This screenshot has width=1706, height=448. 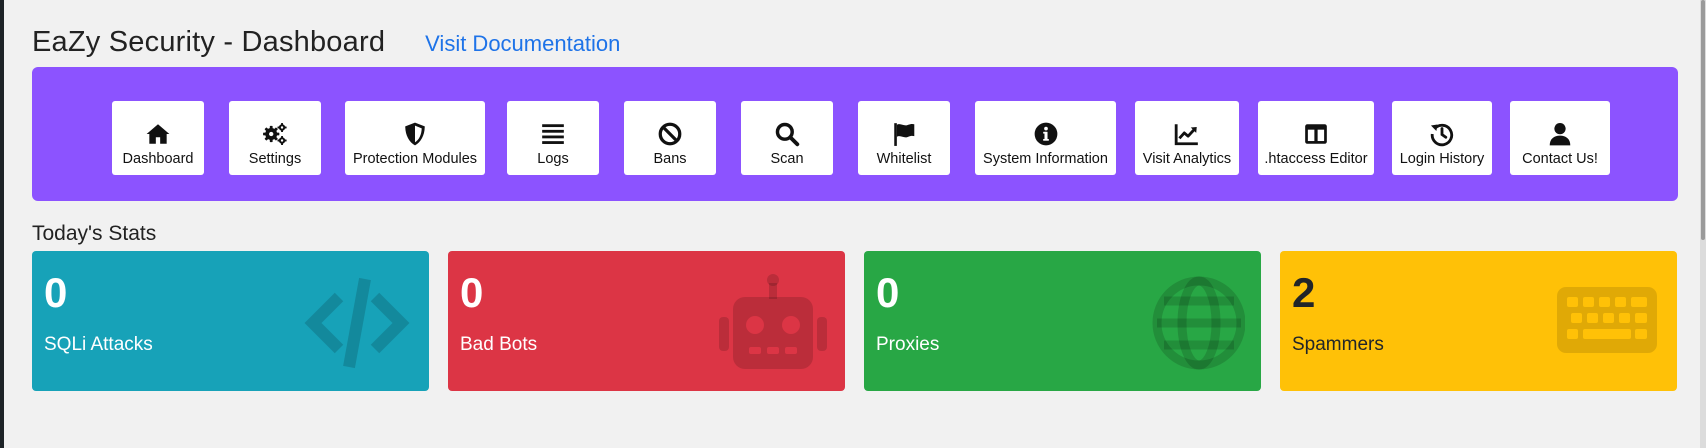 I want to click on ban-icon, so click(x=670, y=134).